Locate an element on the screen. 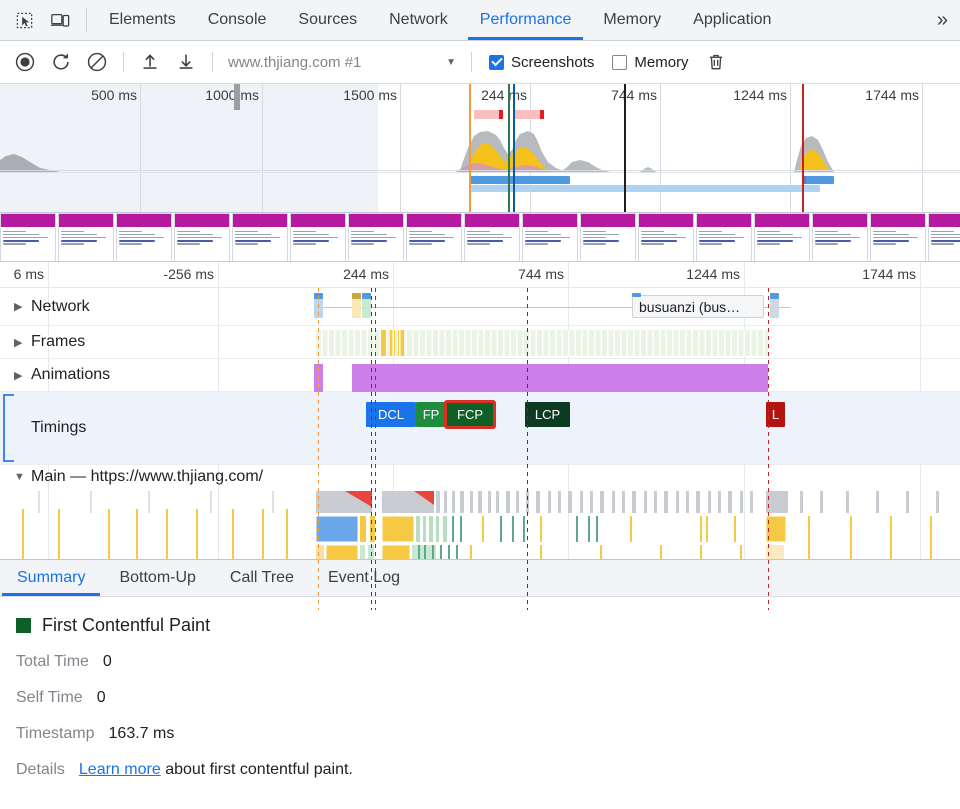  summary-row-self-time: Self Time 0 is located at coordinates (488, 698).